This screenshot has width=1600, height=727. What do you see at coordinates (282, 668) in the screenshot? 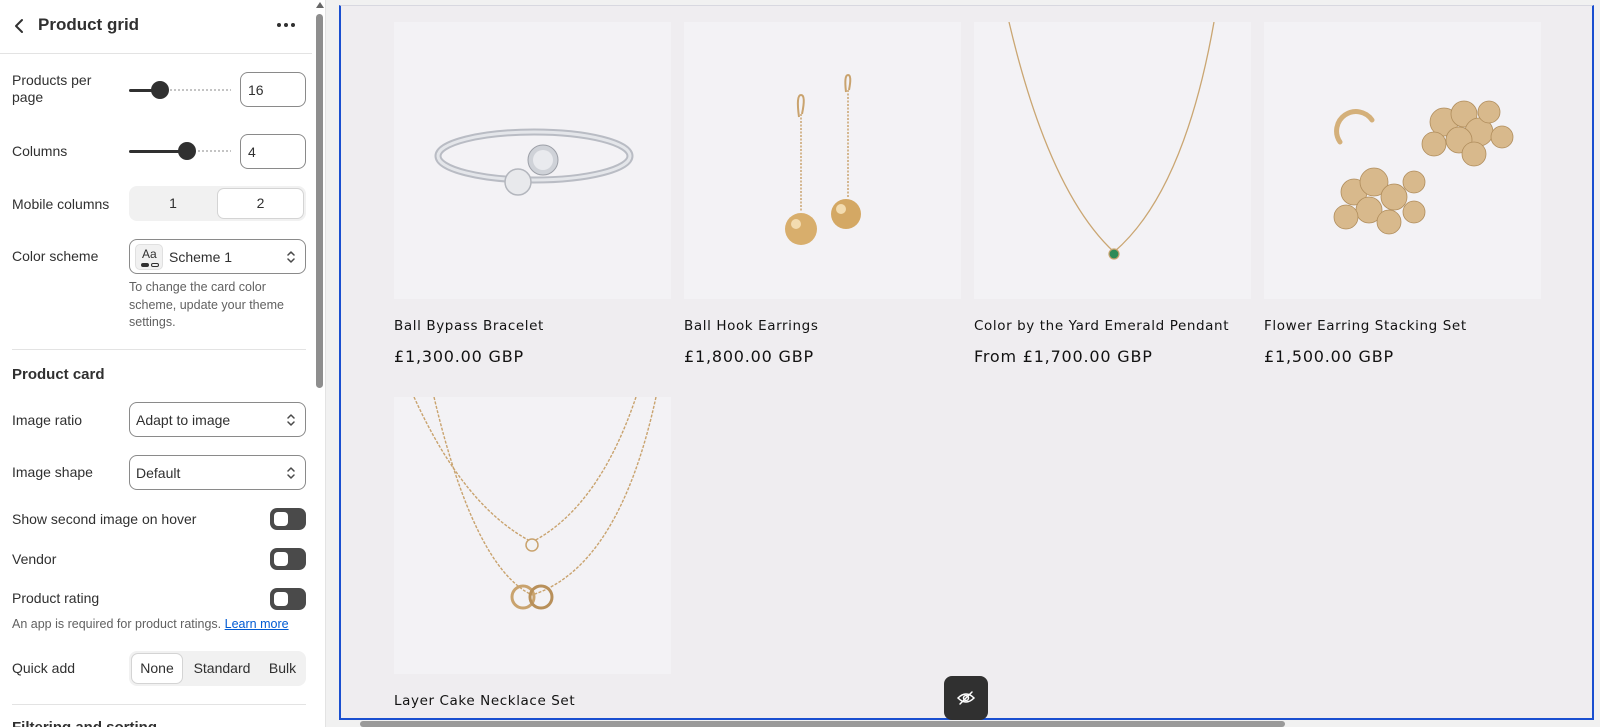
I see `quick-add-option-bulk: Bulk` at bounding box center [282, 668].